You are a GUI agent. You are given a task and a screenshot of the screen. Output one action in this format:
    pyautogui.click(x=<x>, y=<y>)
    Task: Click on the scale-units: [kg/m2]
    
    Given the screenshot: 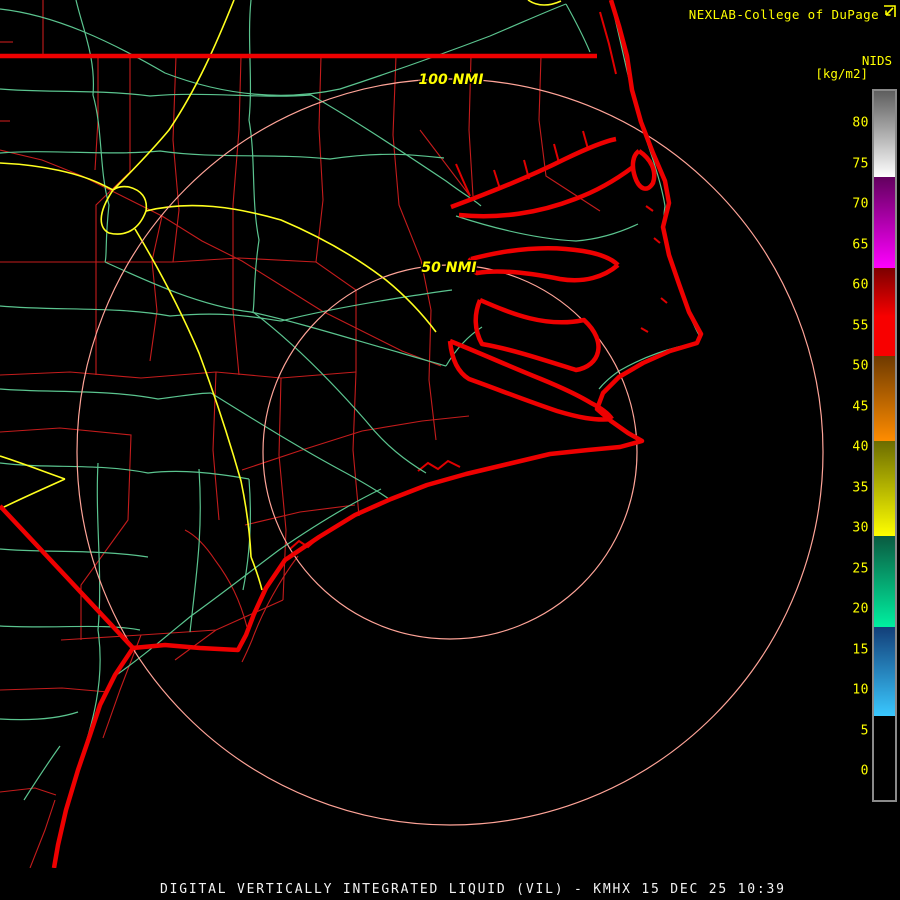 What is the action you would take?
    pyautogui.click(x=841, y=73)
    